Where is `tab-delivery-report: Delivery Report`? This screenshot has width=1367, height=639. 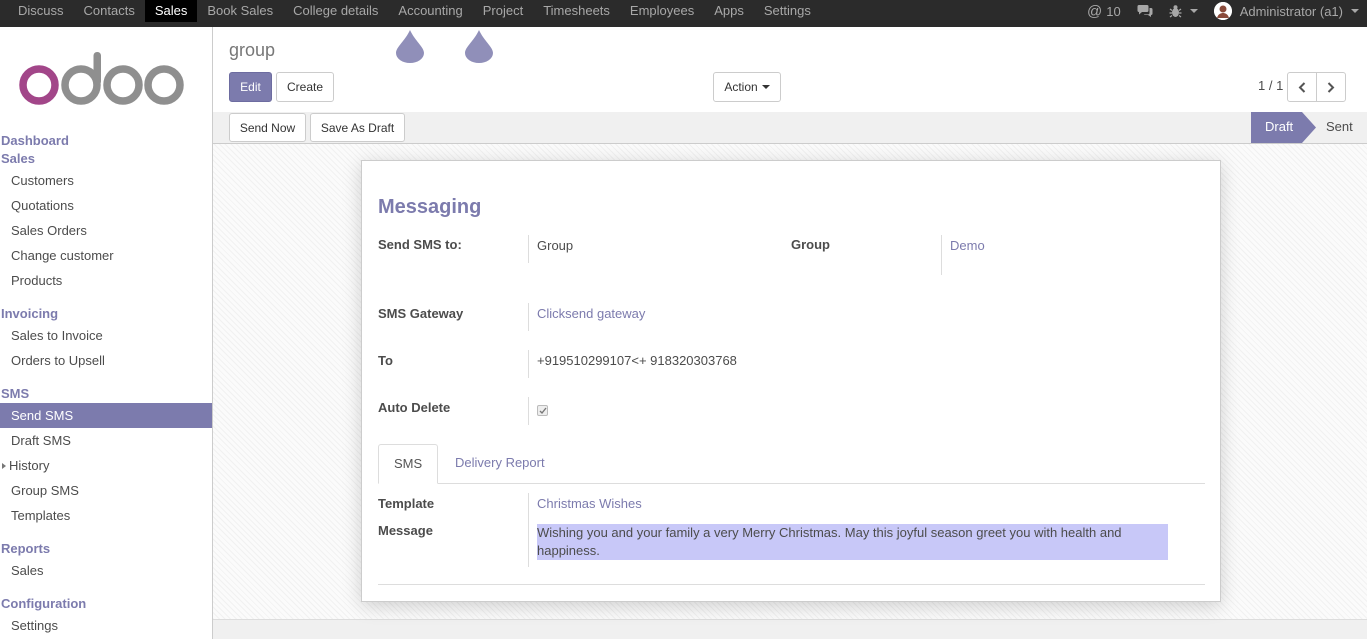 tab-delivery-report: Delivery Report is located at coordinates (500, 464).